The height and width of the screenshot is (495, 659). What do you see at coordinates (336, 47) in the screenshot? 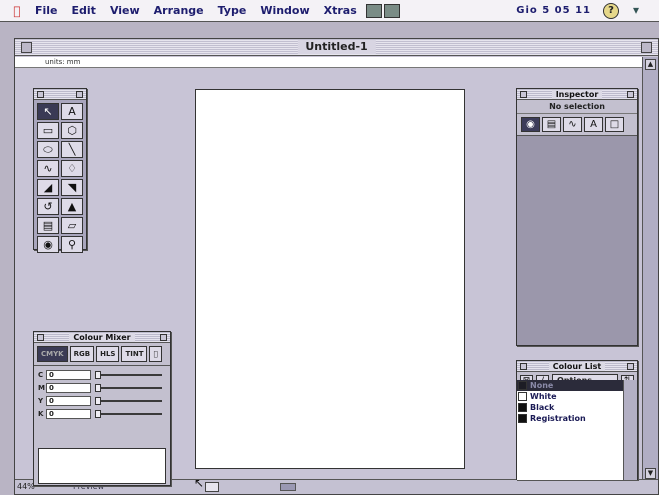
I see `document-title-bar: Untitled-1` at bounding box center [336, 47].